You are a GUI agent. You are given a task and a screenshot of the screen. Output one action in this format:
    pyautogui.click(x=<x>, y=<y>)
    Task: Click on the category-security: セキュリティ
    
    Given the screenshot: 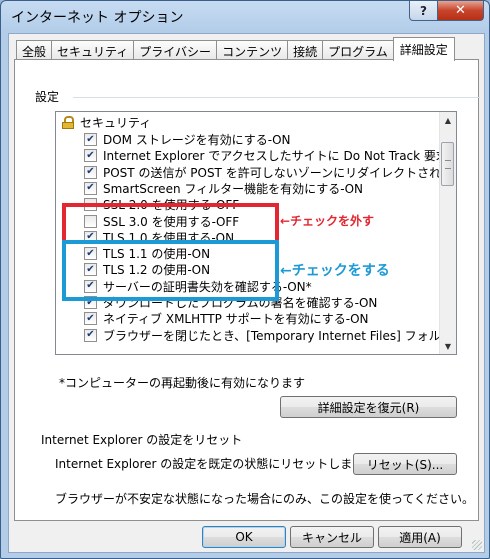 What is the action you would take?
    pyautogui.click(x=106, y=122)
    